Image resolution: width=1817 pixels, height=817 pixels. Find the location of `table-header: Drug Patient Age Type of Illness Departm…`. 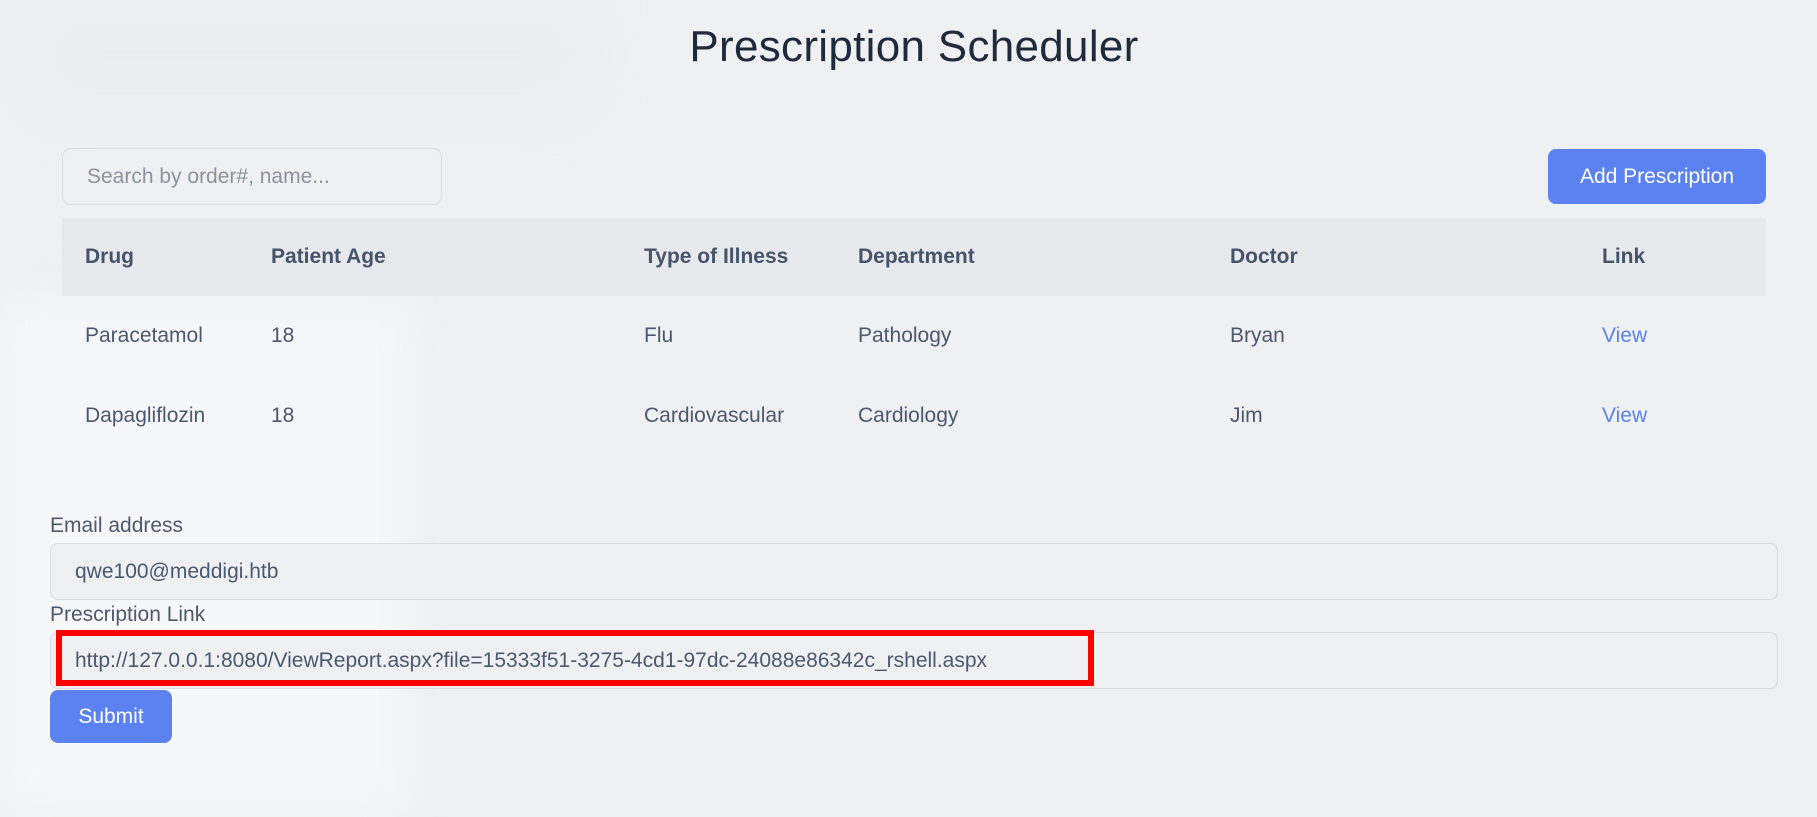

table-header: Drug Patient Age Type of Illness Departm… is located at coordinates (914, 257).